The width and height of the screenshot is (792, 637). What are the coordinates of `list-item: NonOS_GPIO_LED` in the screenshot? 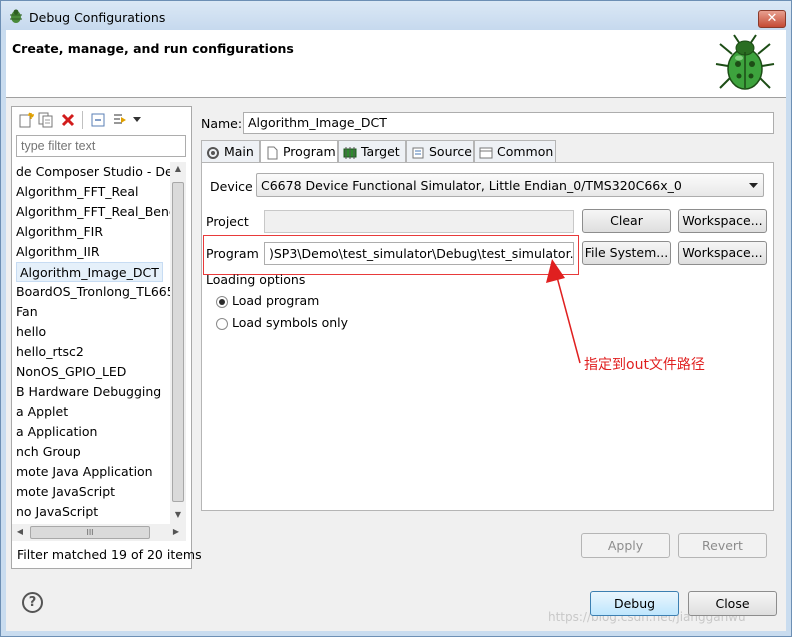 It's located at (71, 372).